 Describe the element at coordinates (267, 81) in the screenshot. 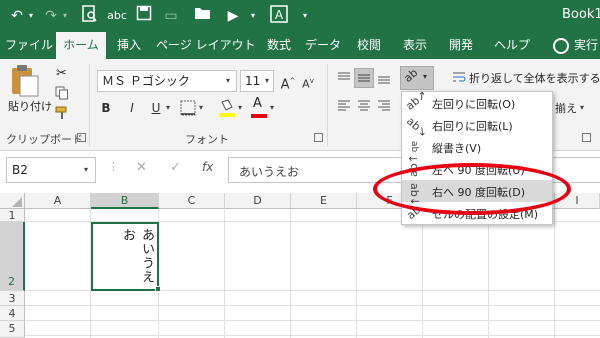

I see `font-size-dropdown-icon: ▾` at that location.